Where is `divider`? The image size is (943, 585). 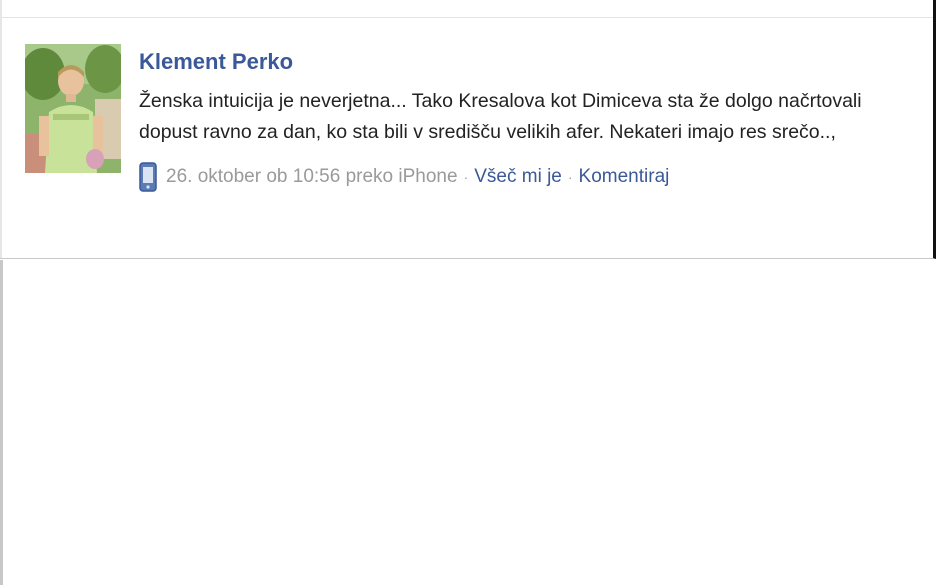
divider is located at coordinates (466, 17).